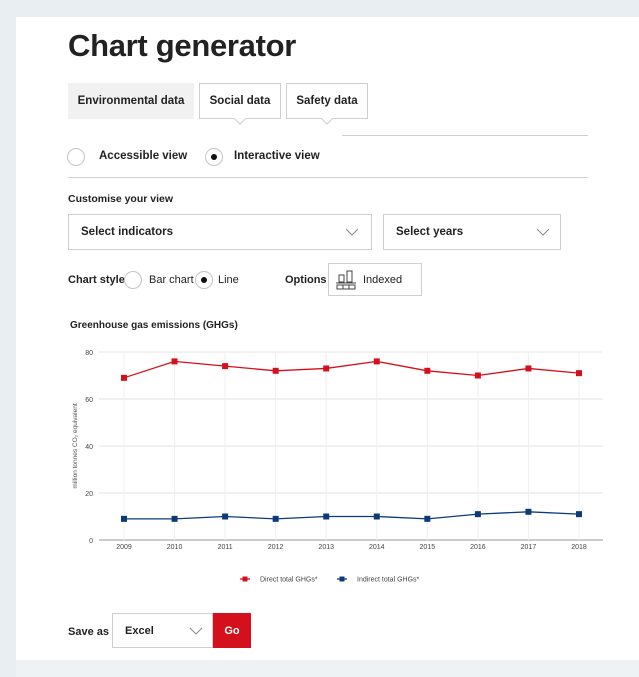  Describe the element at coordinates (196, 631) in the screenshot. I see `chevron-down-icon` at that location.